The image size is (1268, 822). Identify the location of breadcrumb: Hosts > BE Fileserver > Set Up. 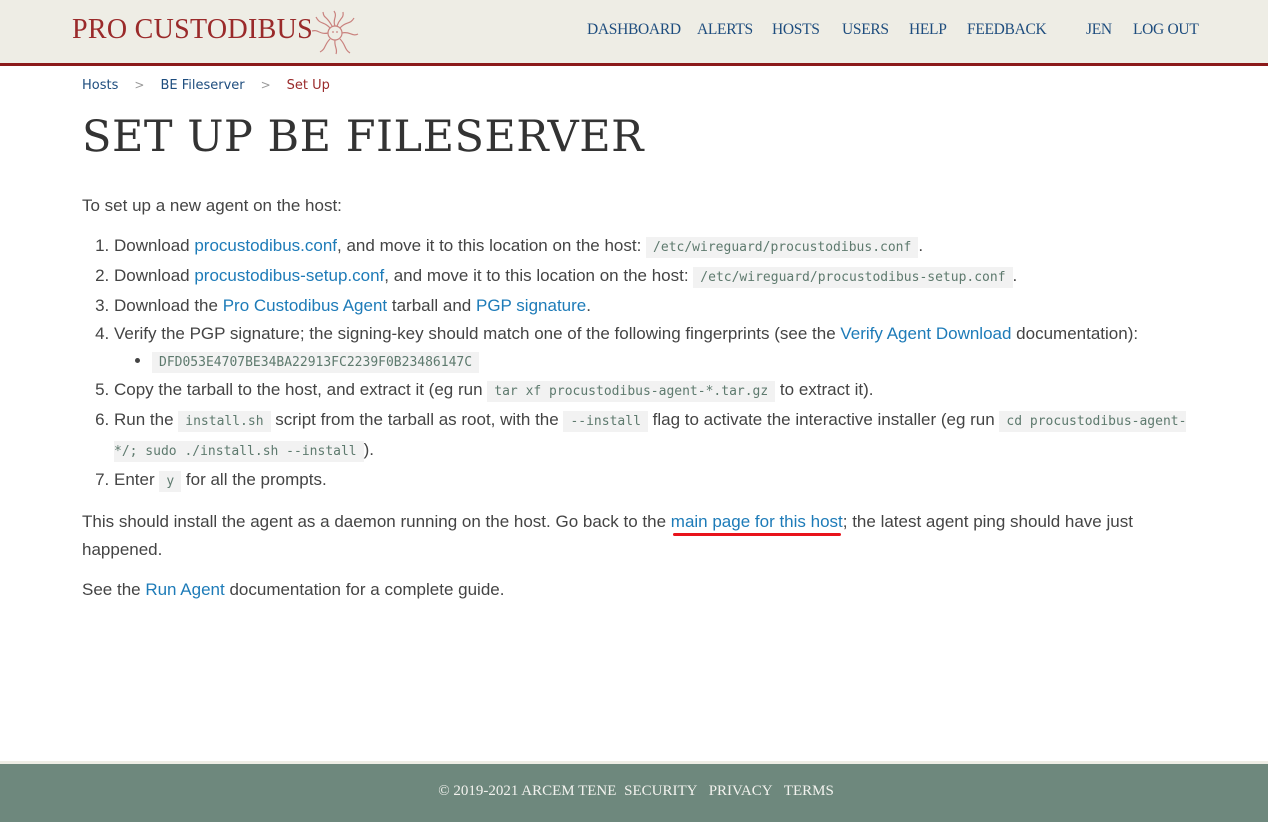
(206, 85).